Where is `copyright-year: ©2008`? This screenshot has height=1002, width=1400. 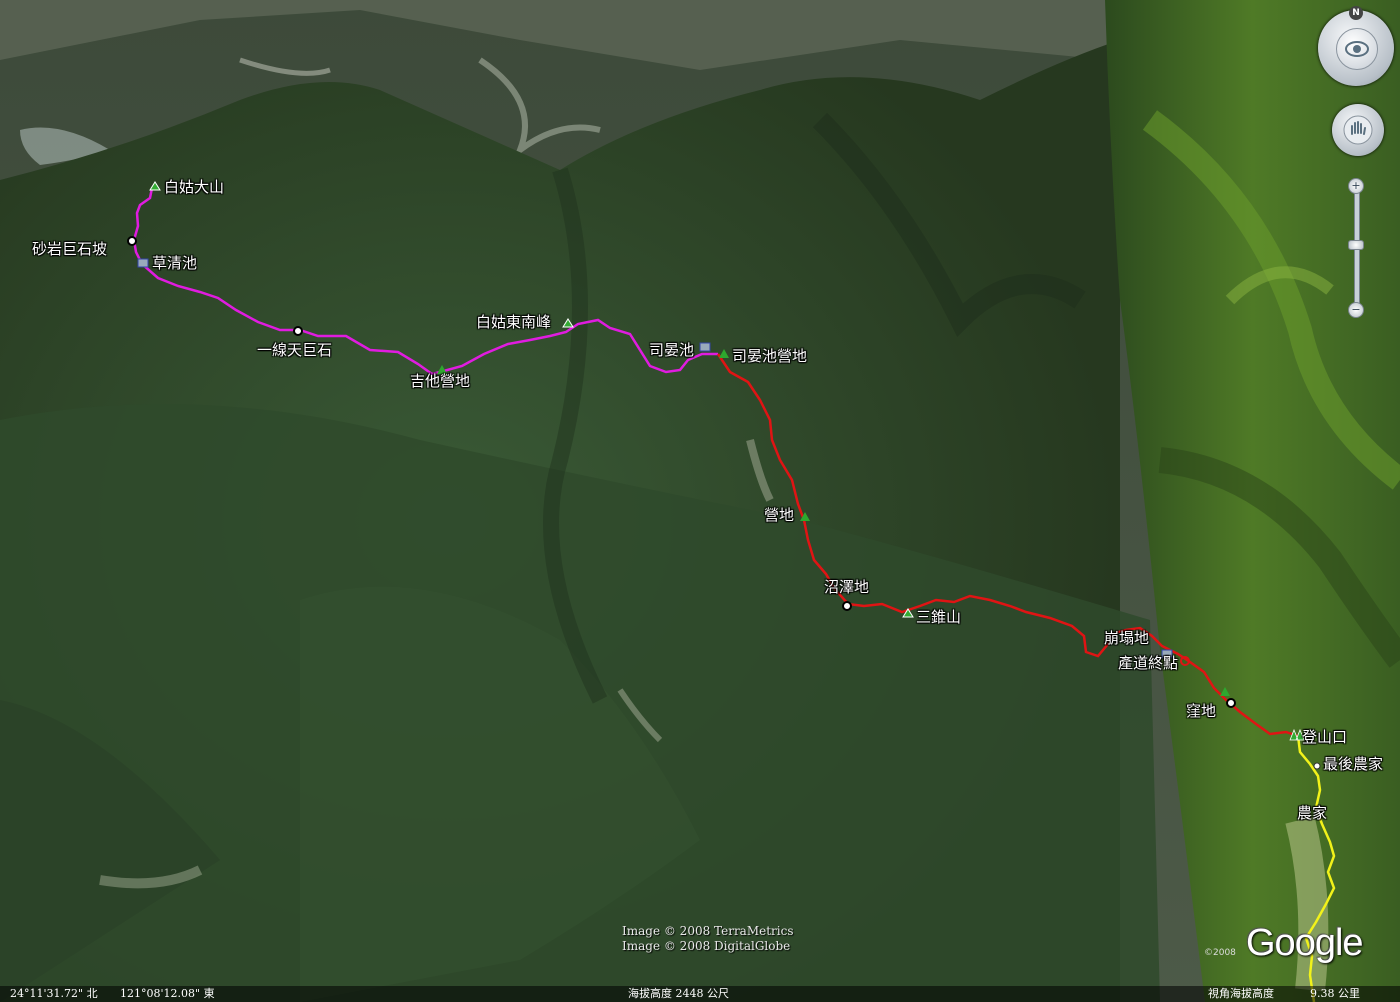 copyright-year: ©2008 is located at coordinates (1220, 953).